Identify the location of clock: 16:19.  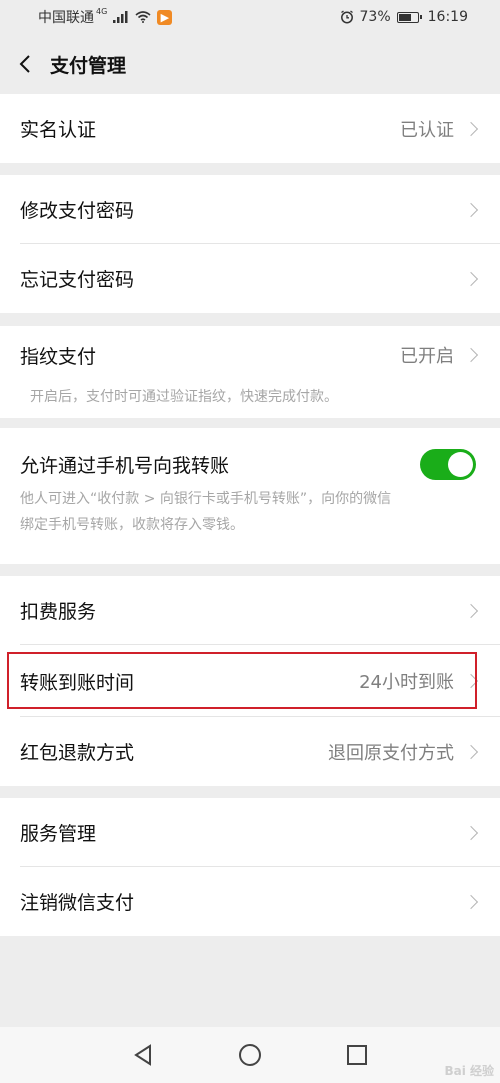
(447, 17).